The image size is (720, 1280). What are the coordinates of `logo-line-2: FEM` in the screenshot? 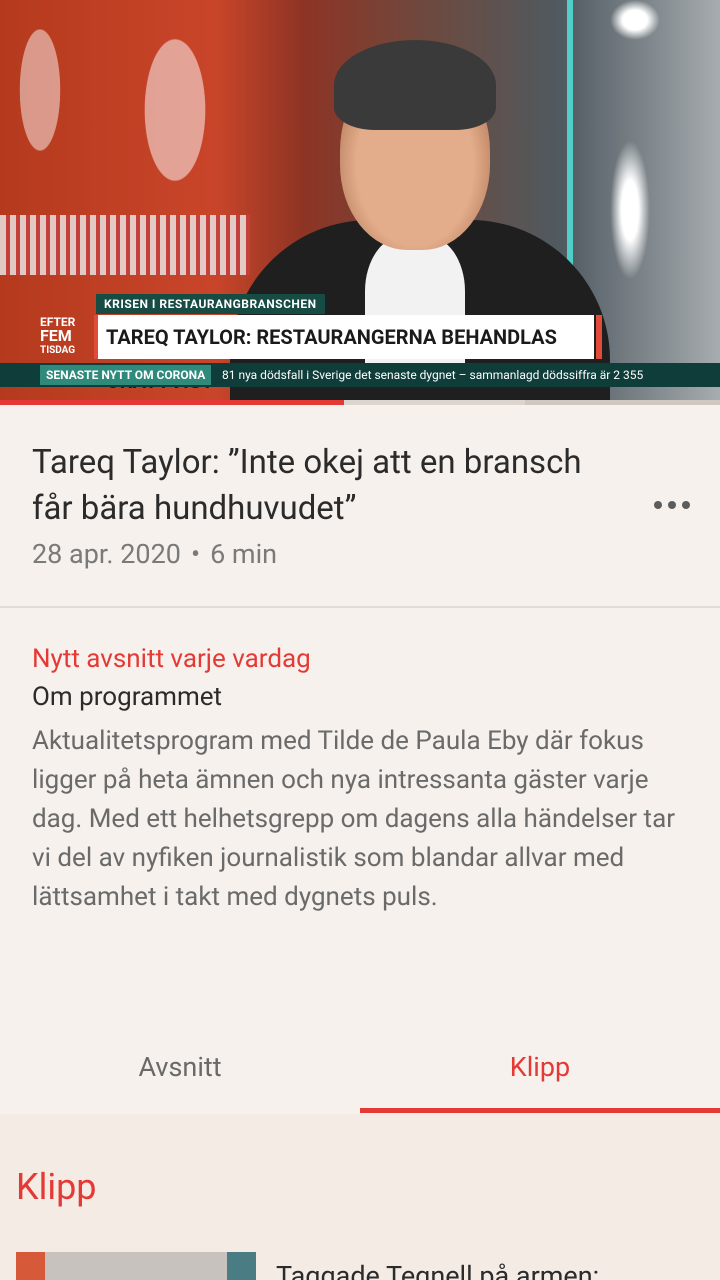 It's located at (56, 335).